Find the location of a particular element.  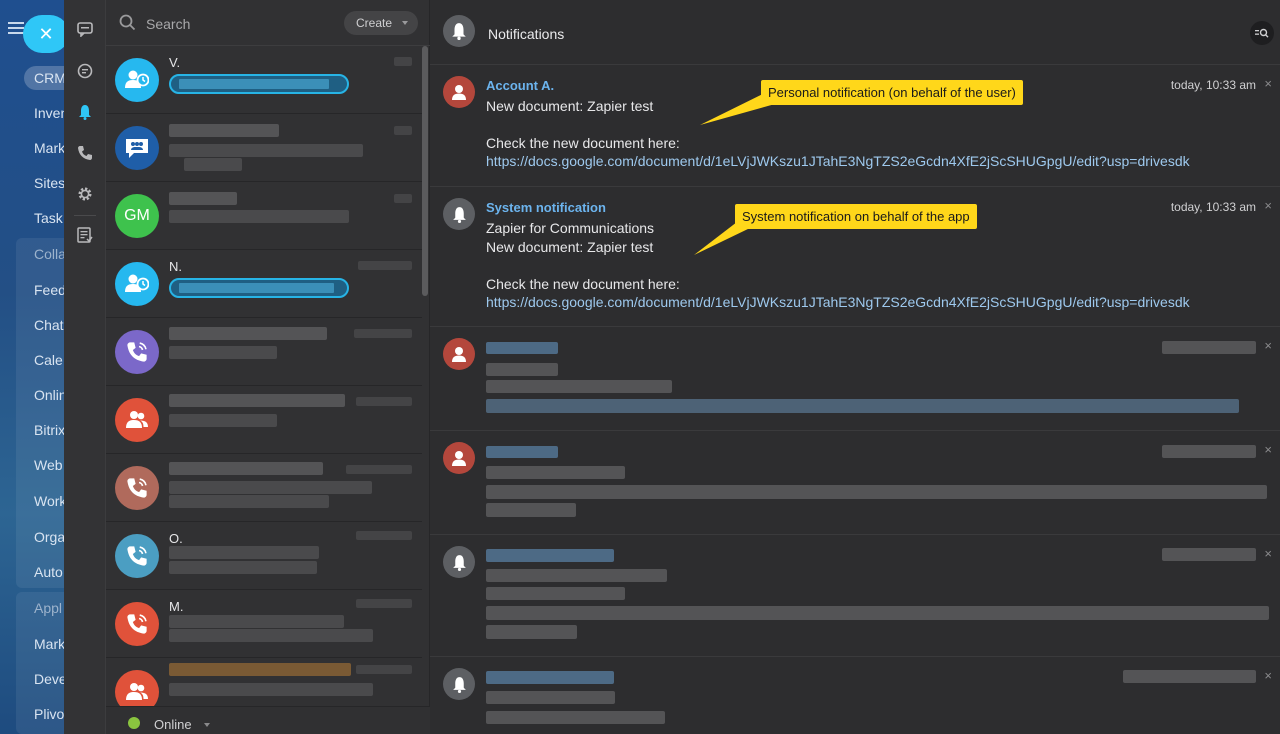

callout-pointers is located at coordinates (734, 171).